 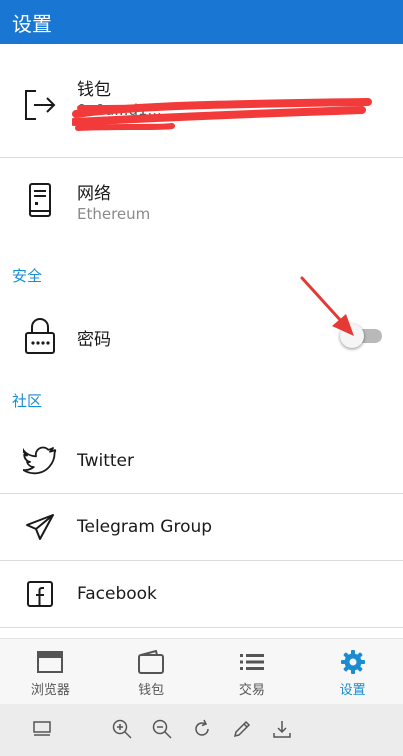 I want to click on community-item-label: Twitter, so click(x=105, y=461).